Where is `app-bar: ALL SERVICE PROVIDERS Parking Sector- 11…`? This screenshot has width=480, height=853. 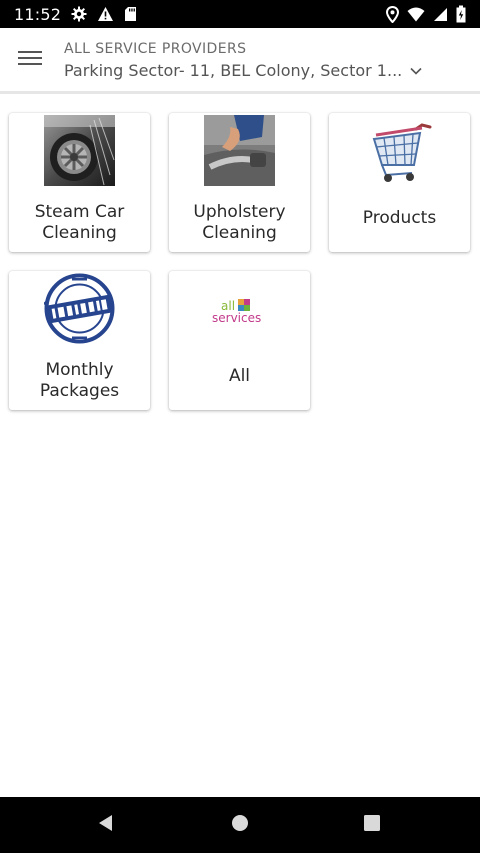 app-bar: ALL SERVICE PROVIDERS Parking Sector- 11… is located at coordinates (240, 61).